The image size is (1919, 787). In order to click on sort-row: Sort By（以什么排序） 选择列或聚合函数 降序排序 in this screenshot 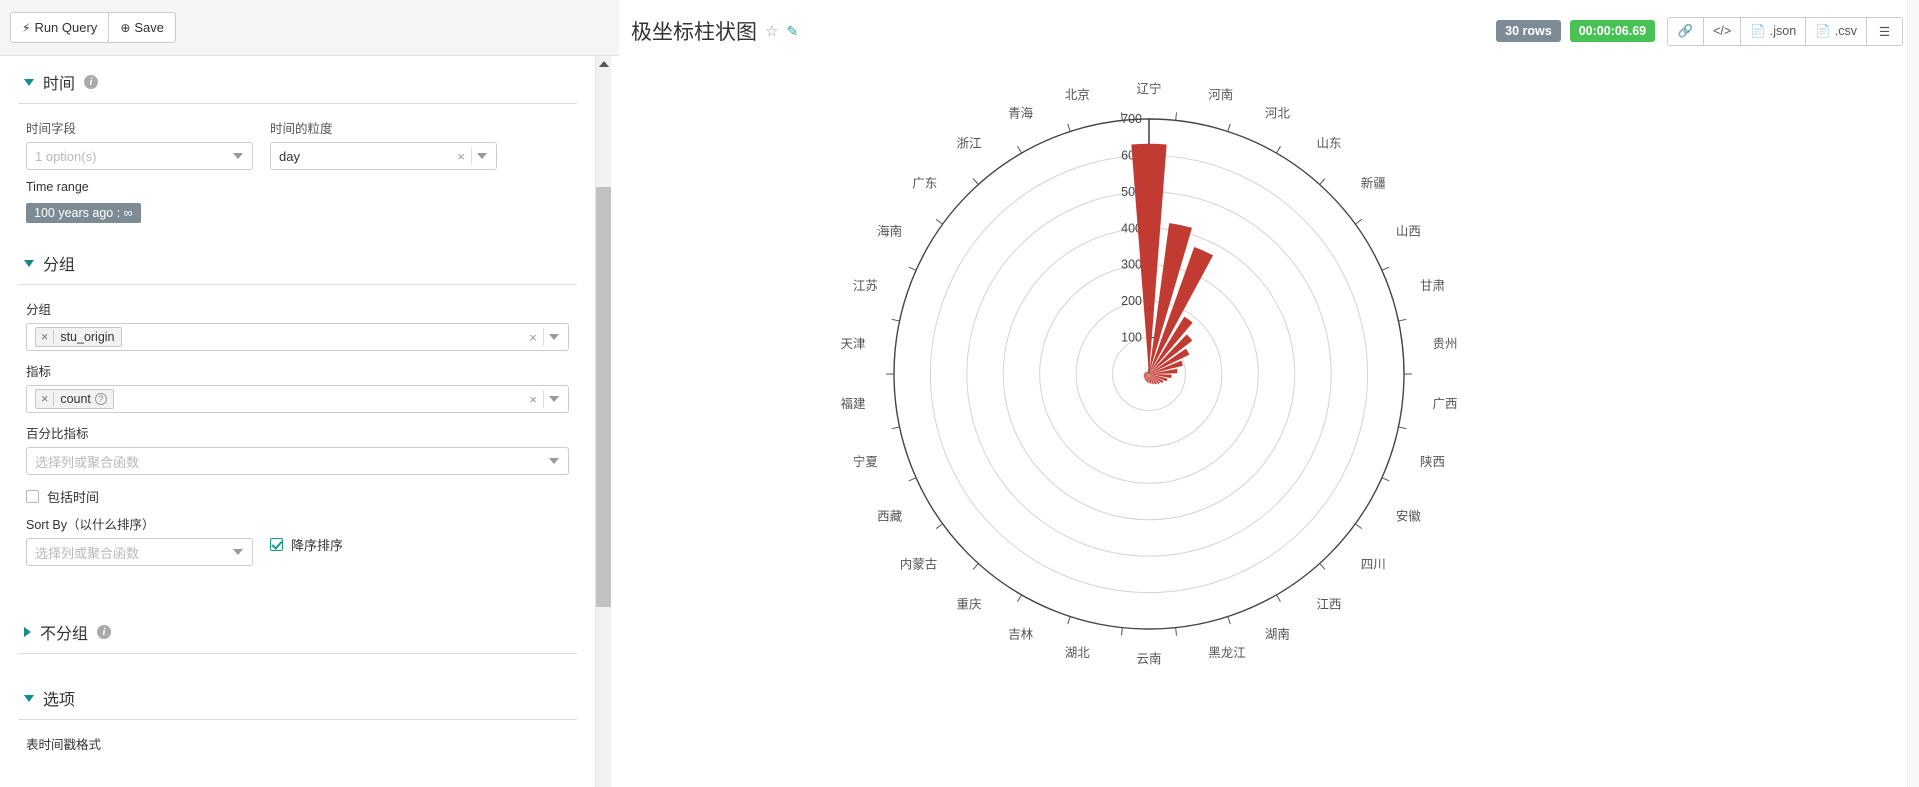, I will do `click(297, 540)`.